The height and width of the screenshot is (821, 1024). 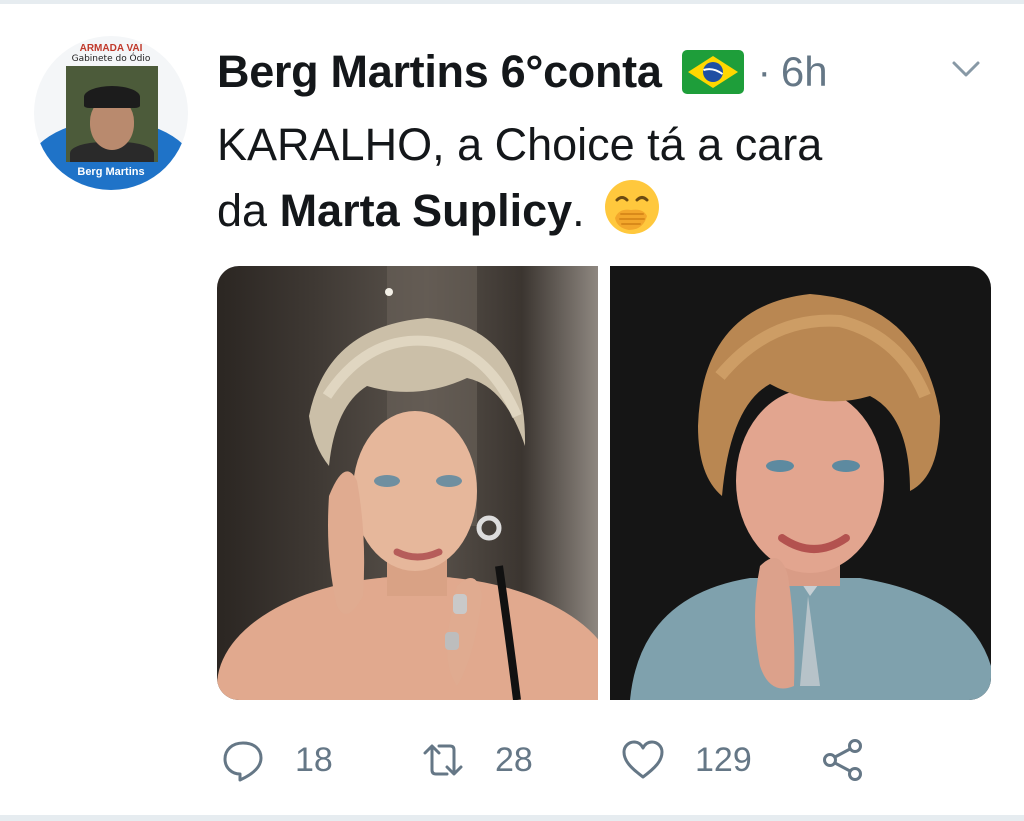 I want to click on avatar: ARMADA VAI Gabinete do Ódio Berg Martins, so click(x=111, y=113).